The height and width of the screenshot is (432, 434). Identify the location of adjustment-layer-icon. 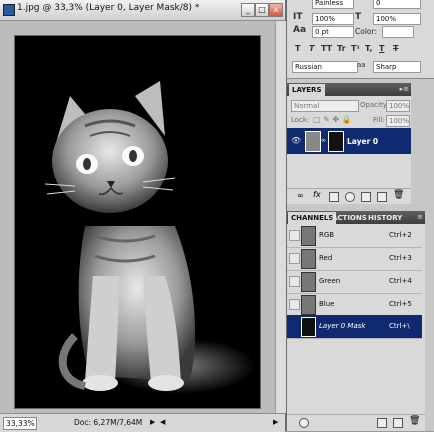
(350, 197).